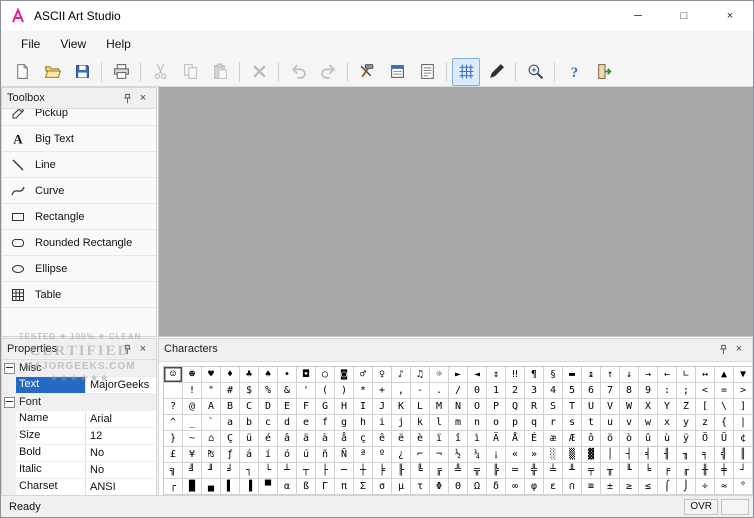 Image resolution: width=754 pixels, height=518 pixels. I want to click on toolbox-item-pickup: Pickup, so click(79, 117).